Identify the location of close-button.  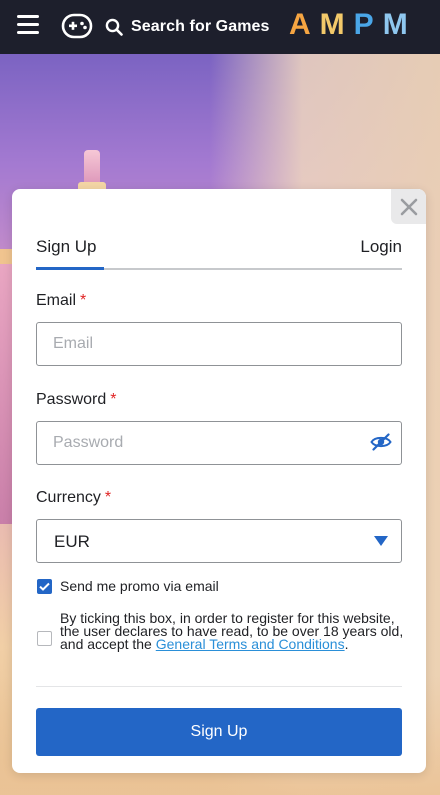
(408, 206).